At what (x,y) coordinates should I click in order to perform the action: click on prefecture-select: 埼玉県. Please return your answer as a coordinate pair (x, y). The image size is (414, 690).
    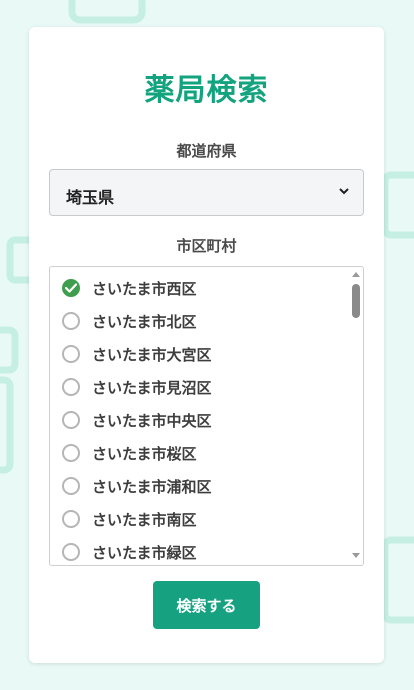
    Looking at the image, I should click on (206, 192).